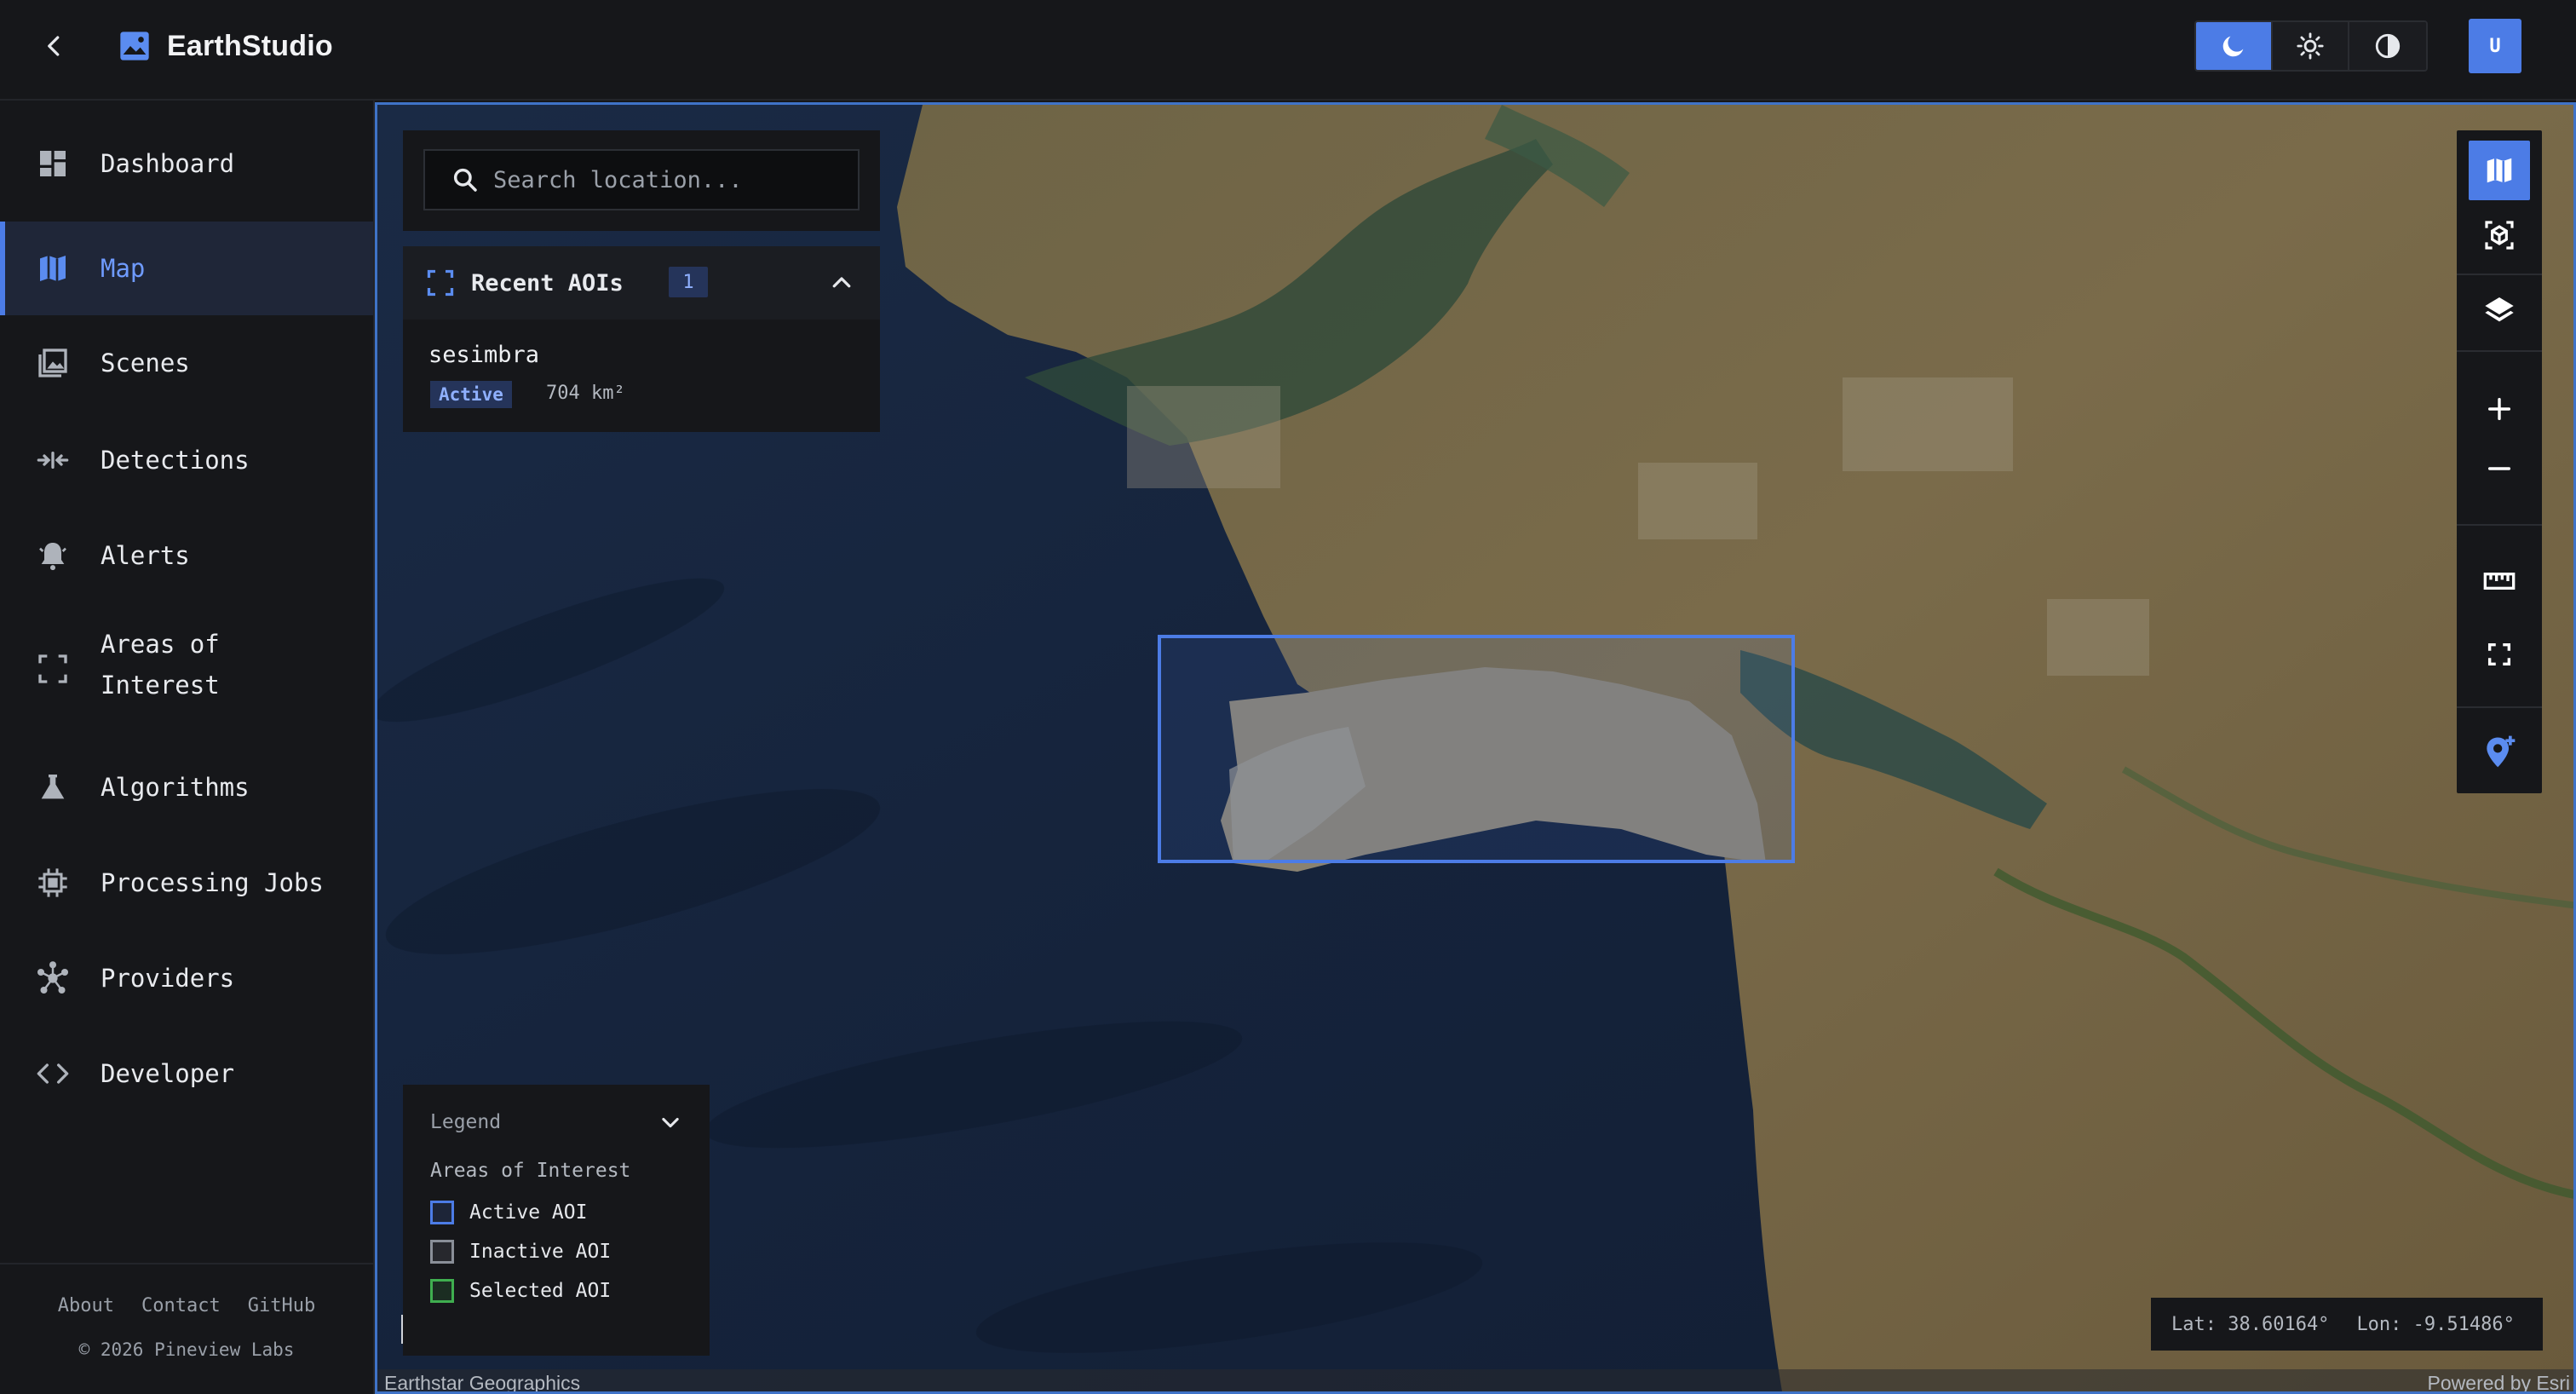 The image size is (2576, 1394). I want to click on layers-button, so click(2500, 310).